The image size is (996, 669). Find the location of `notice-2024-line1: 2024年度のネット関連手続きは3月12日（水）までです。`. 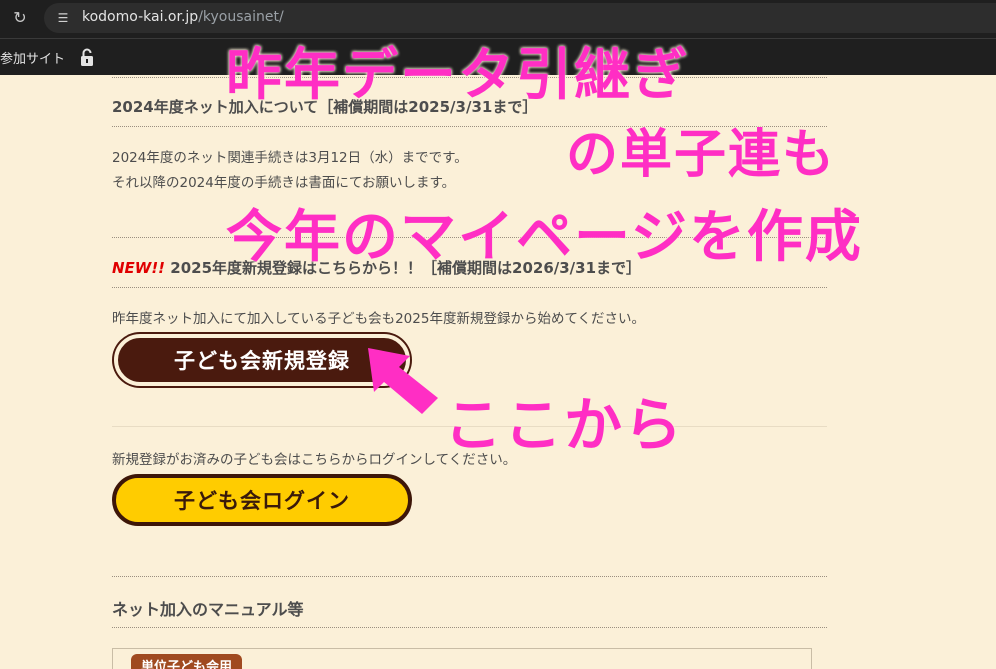

notice-2024-line1: 2024年度のネット関連手続きは3月12日（水）までです。 is located at coordinates (290, 158).